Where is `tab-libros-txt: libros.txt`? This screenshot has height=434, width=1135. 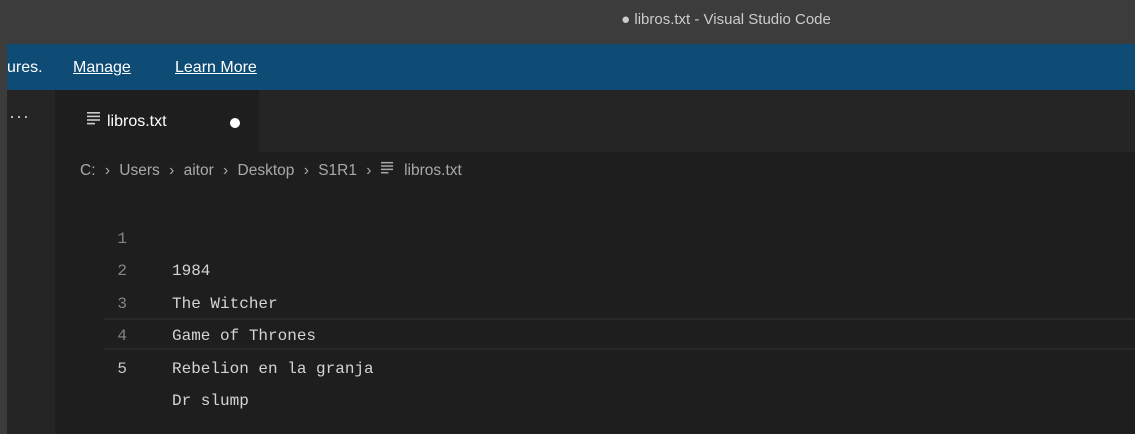
tab-libros-txt: libros.txt is located at coordinates (157, 121).